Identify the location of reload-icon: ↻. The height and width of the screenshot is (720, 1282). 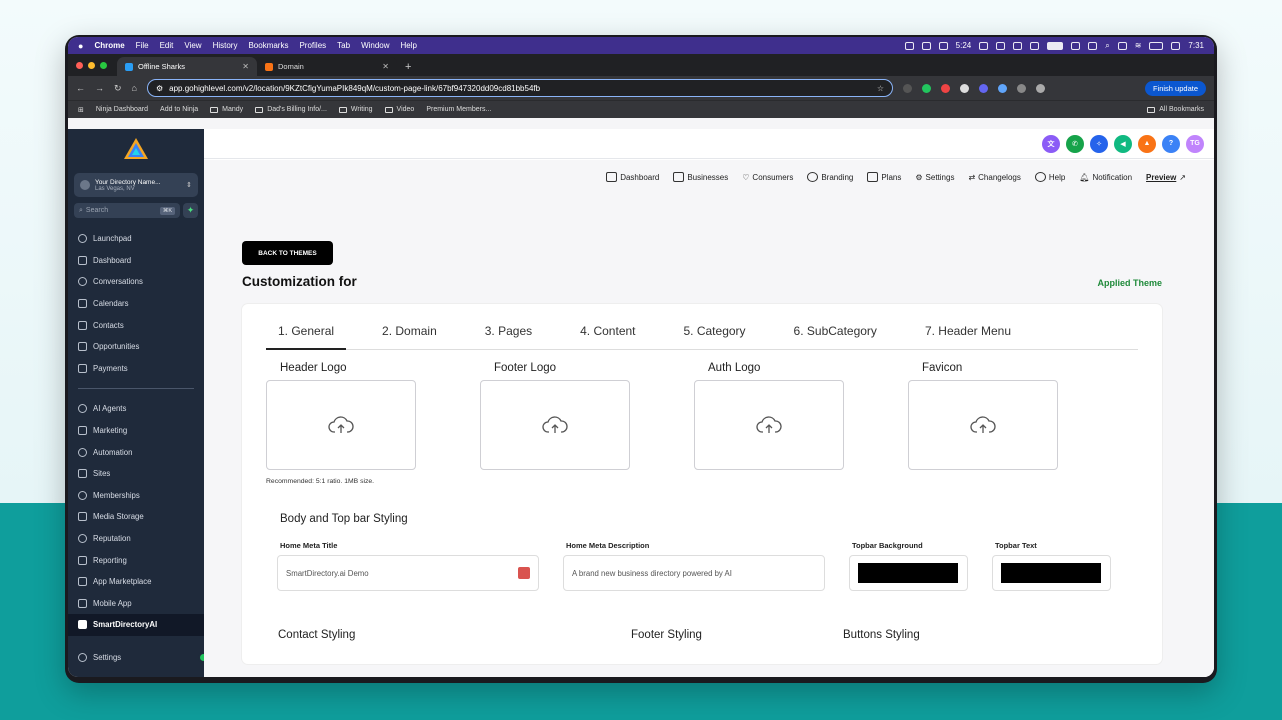
(118, 88).